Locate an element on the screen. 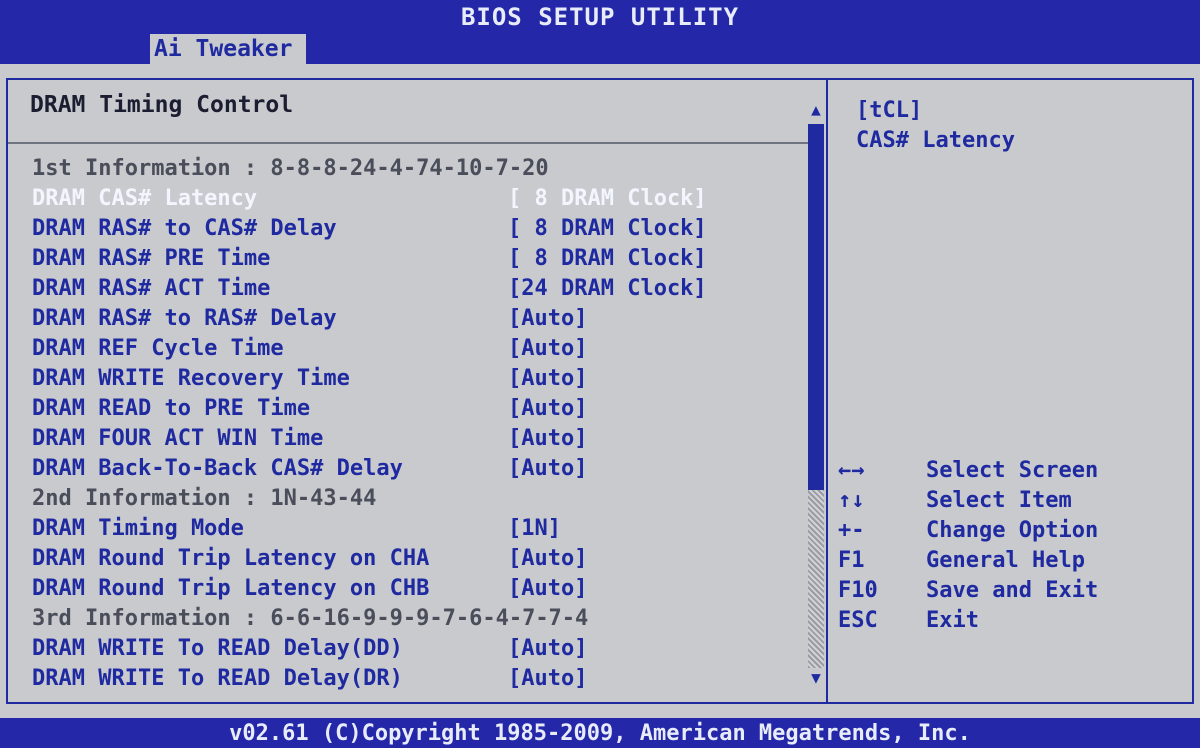 The width and height of the screenshot is (1200, 748). key-description: Save and Exit is located at coordinates (1012, 590).